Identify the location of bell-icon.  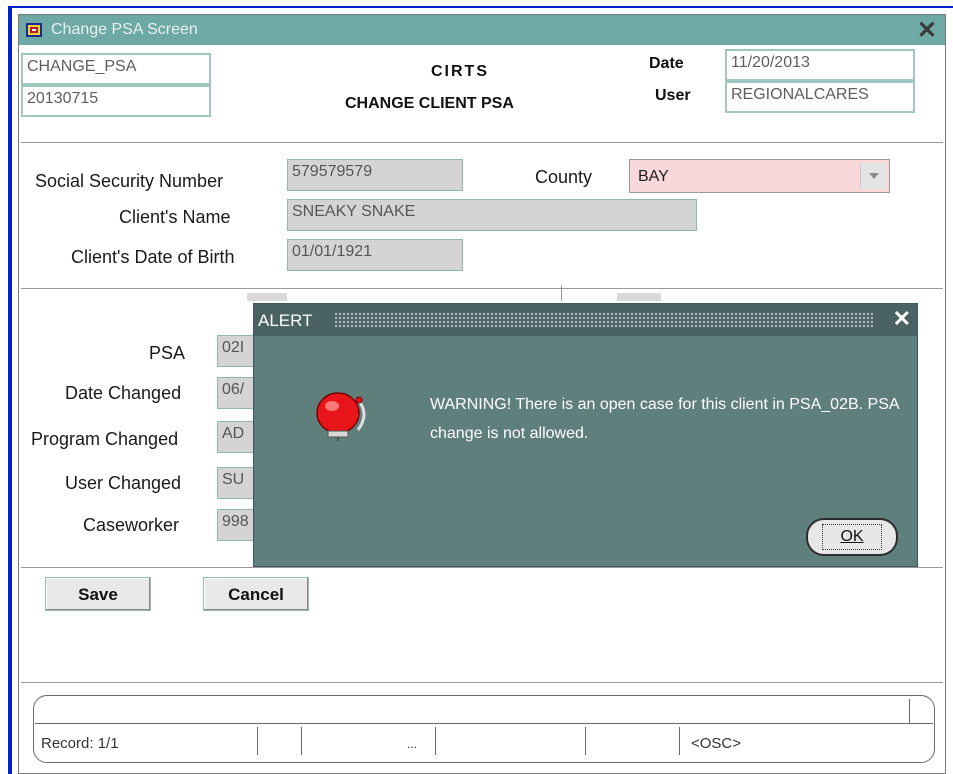
(341, 416).